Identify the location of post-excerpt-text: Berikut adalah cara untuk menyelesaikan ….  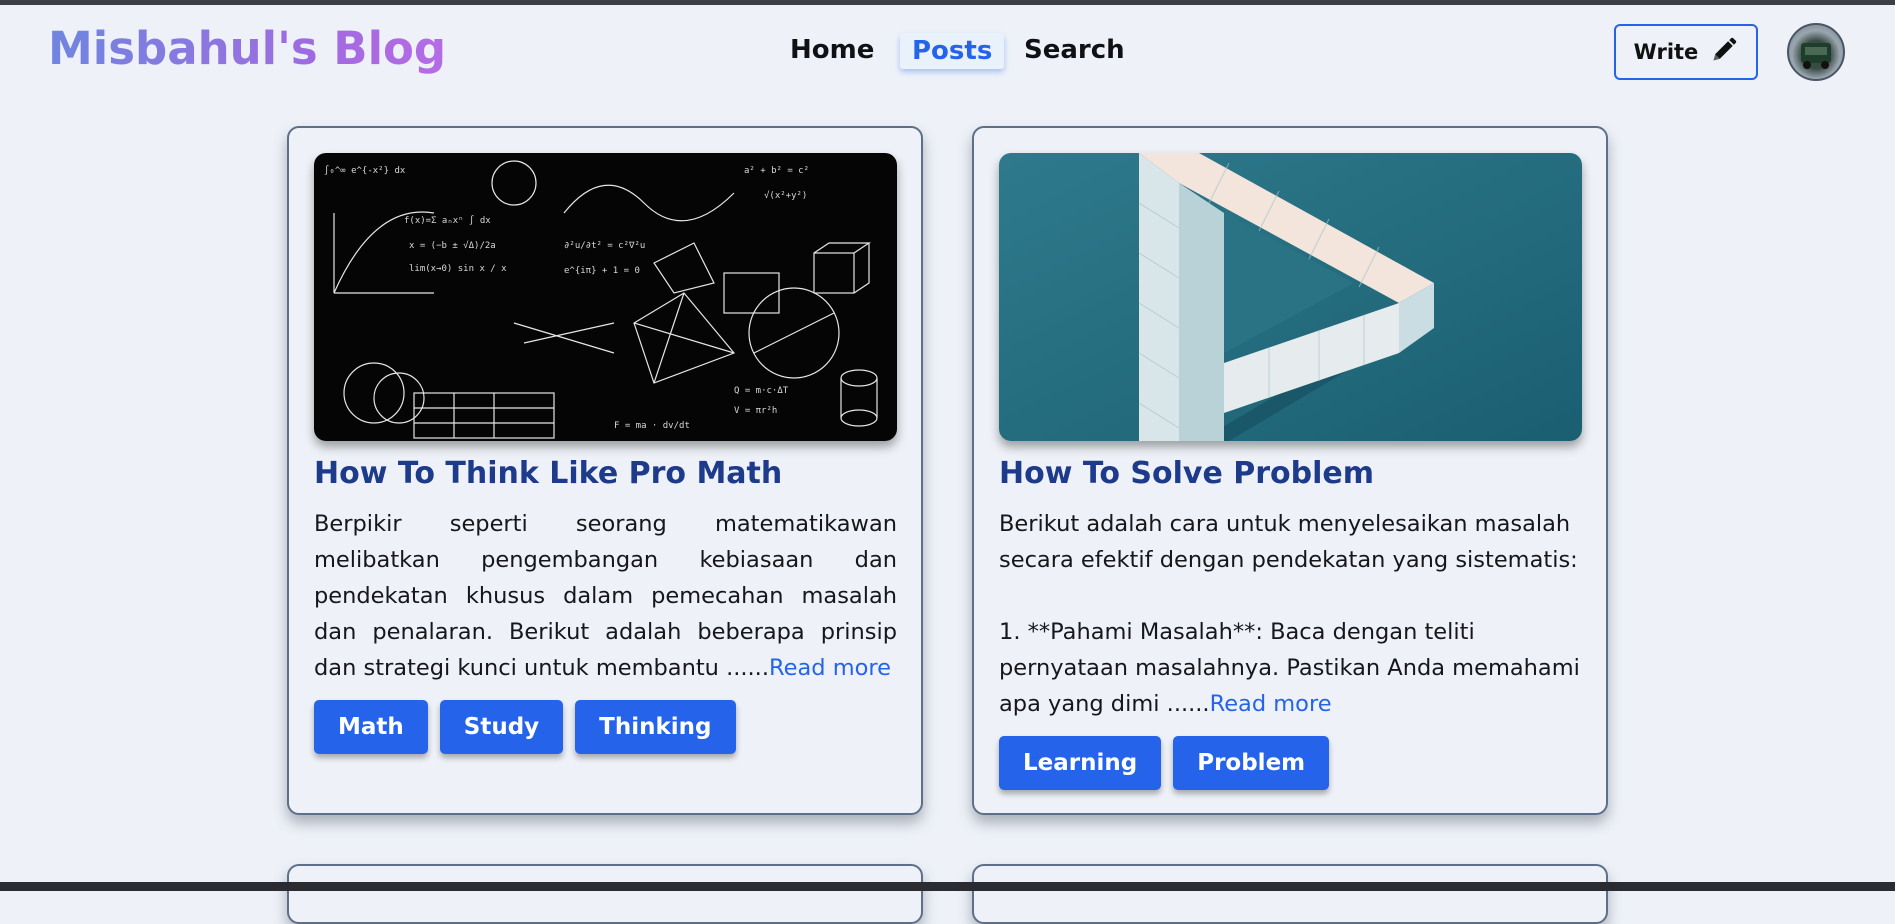
(1289, 614).